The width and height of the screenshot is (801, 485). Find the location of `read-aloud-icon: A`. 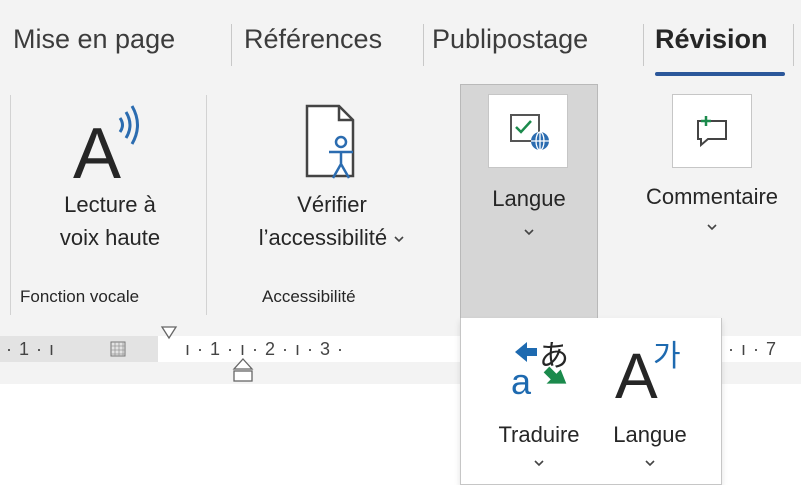

read-aloud-icon: A is located at coordinates (106, 146).